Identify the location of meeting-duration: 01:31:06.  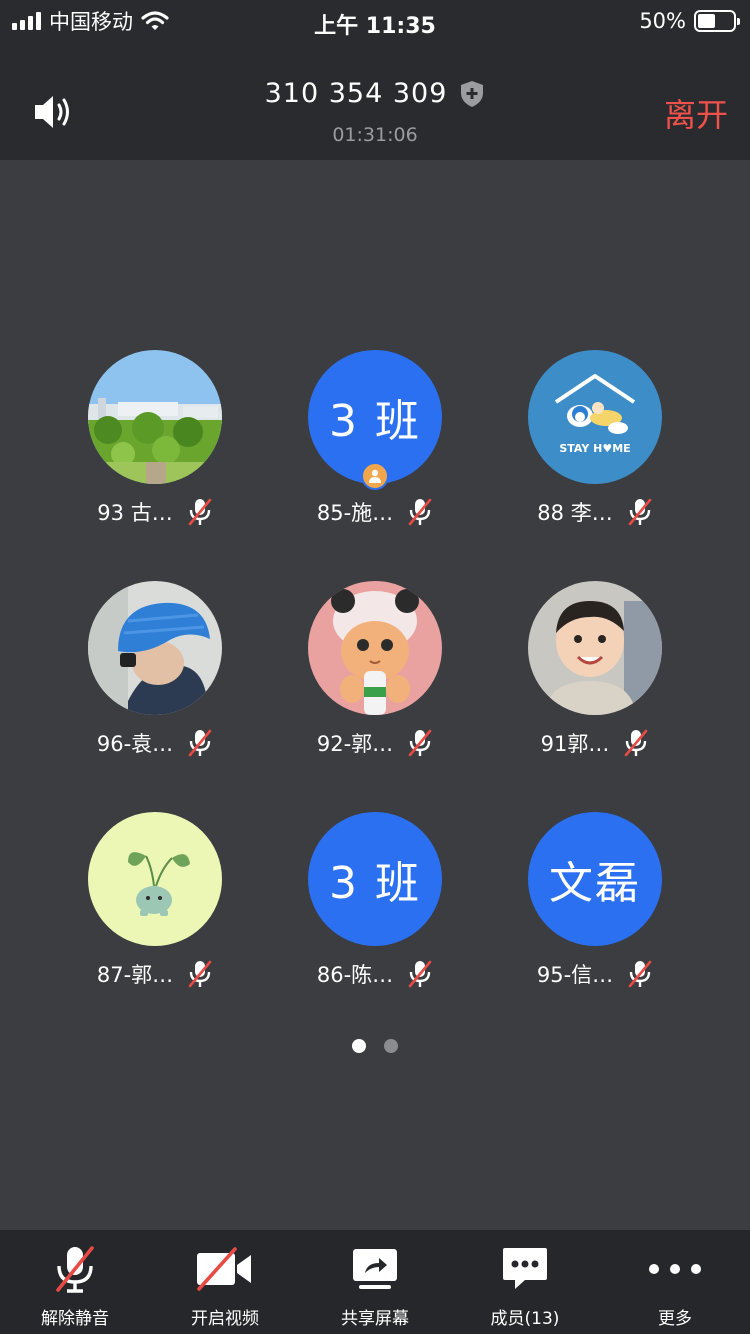
(375, 135).